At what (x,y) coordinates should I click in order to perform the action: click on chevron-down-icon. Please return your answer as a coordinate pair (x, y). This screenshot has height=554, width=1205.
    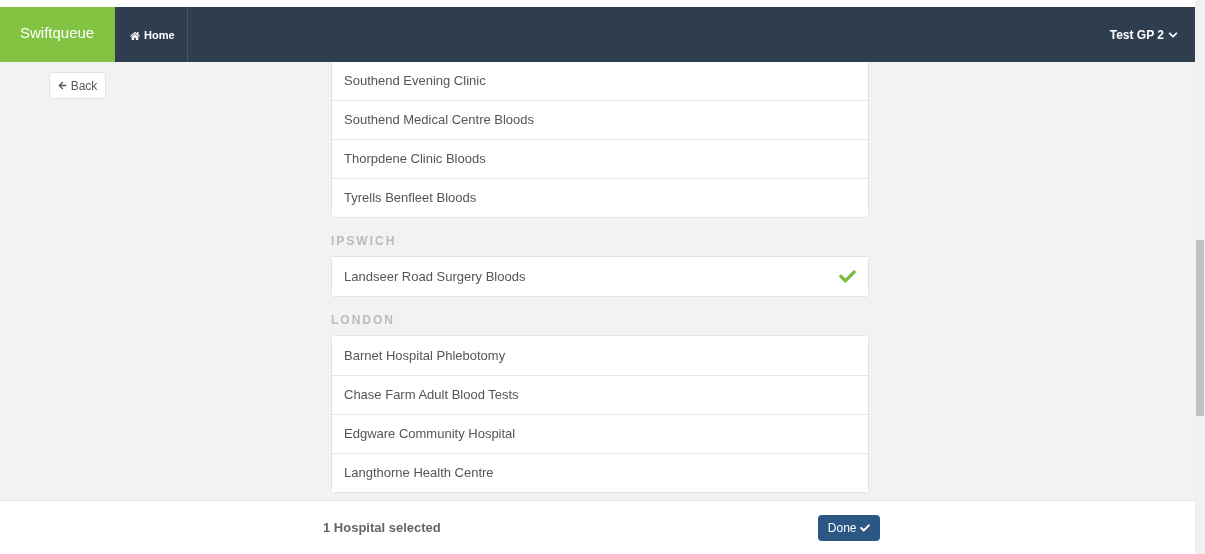
    Looking at the image, I should click on (1173, 34).